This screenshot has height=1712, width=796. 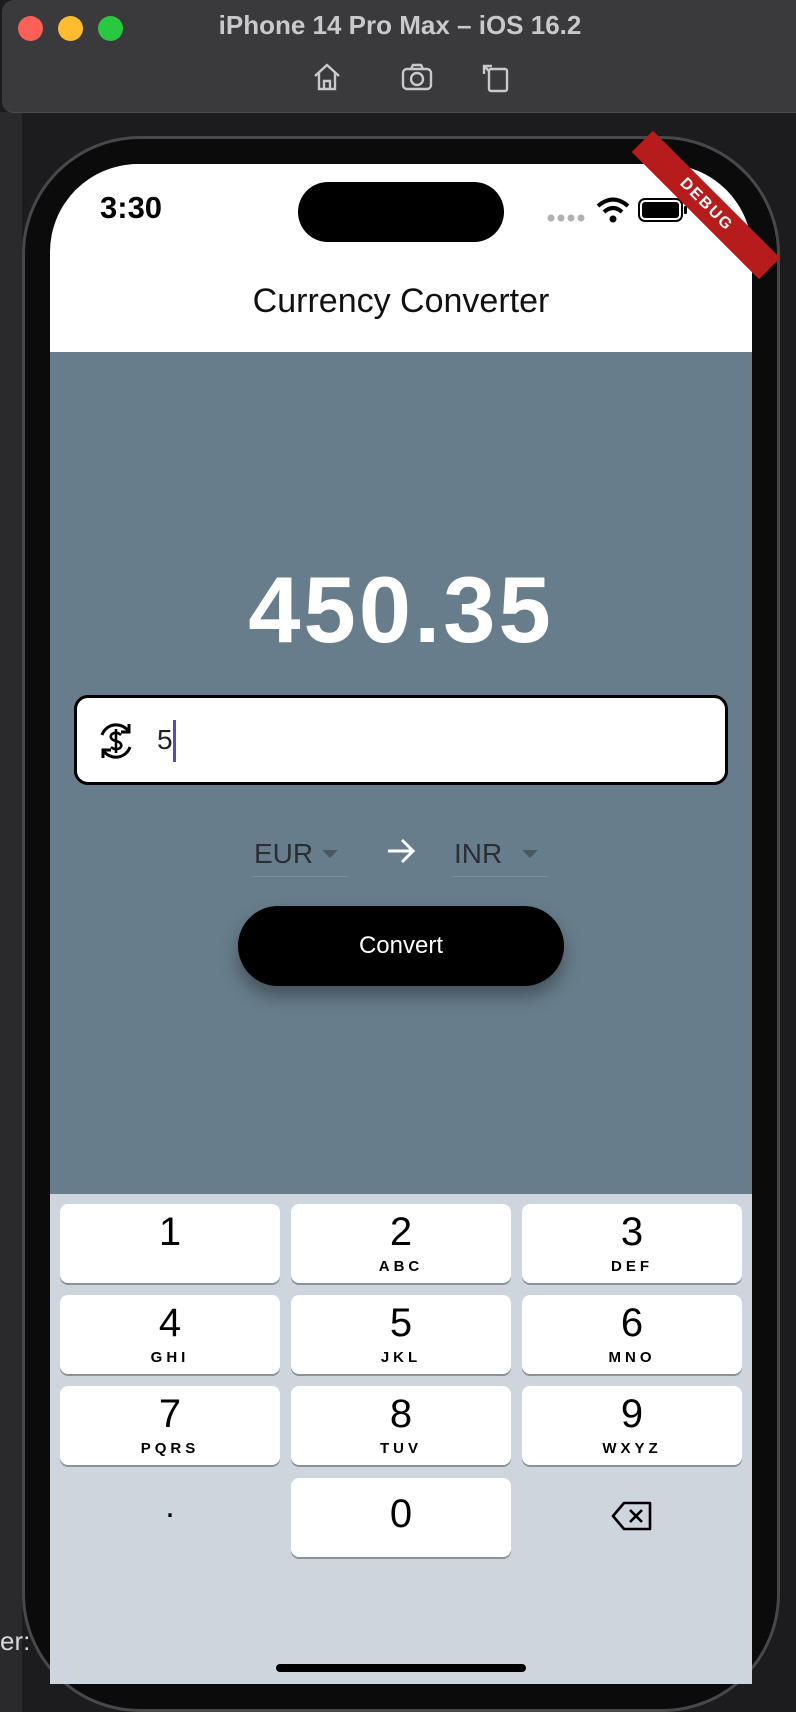 I want to click on key-2: 2 ABC, so click(x=401, y=1243).